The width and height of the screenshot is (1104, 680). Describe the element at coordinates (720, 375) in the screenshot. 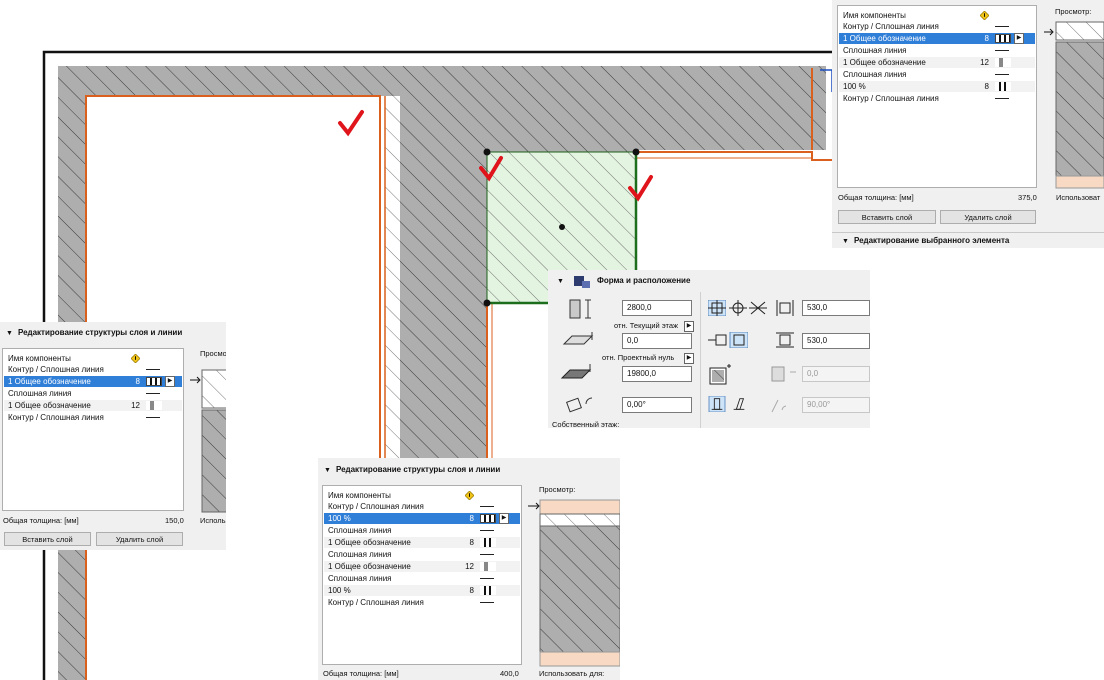

I see `hatch-origin-icon` at that location.